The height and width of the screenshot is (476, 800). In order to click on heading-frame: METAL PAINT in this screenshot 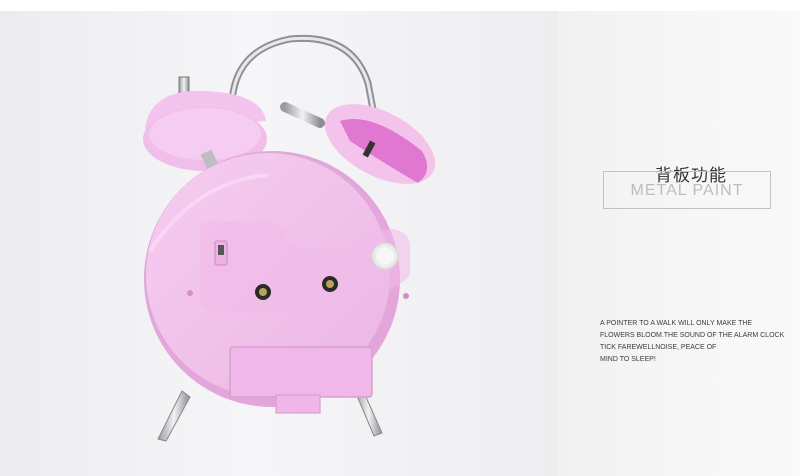, I will do `click(687, 190)`.